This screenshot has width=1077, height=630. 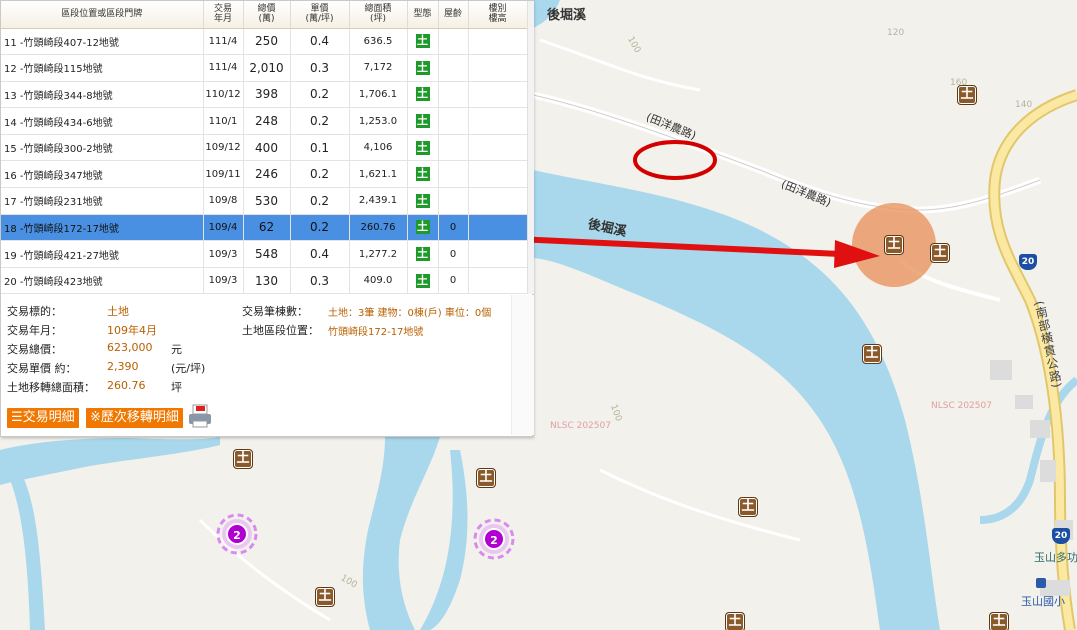 I want to click on header-address: 區段位置或區段門牌, so click(x=102, y=15).